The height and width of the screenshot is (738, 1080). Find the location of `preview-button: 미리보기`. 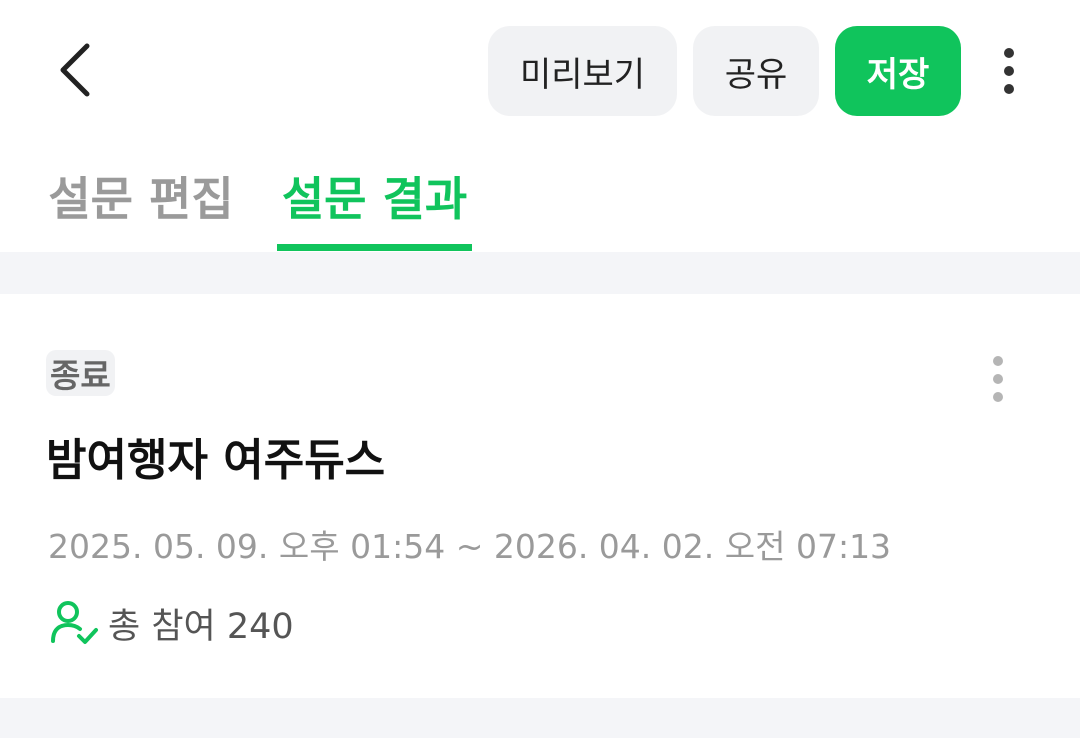

preview-button: 미리보기 is located at coordinates (582, 71).